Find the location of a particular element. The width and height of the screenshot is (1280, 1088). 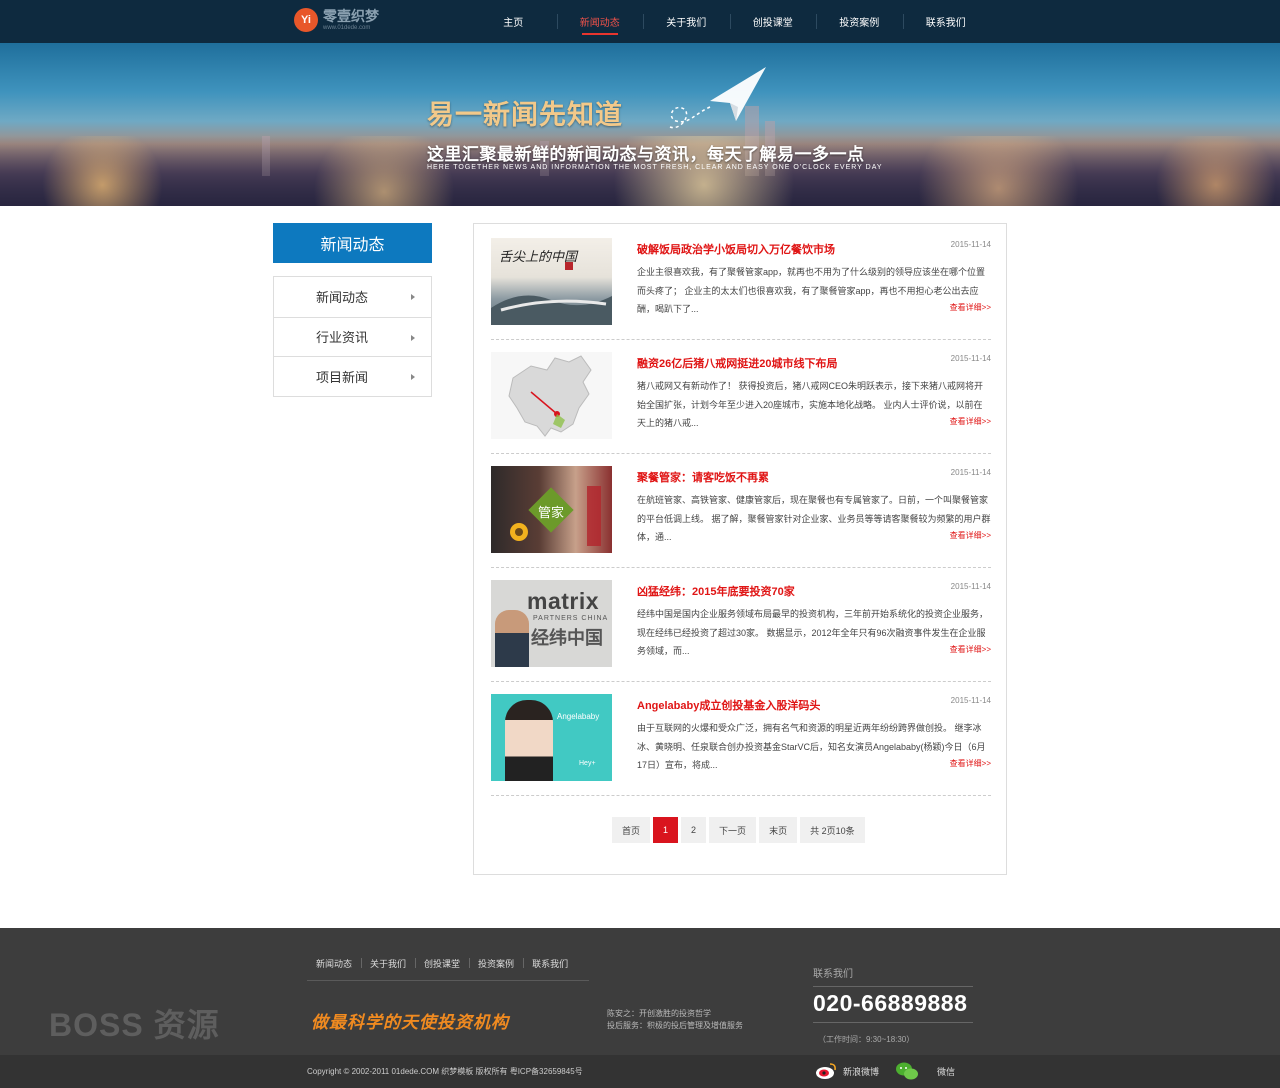

sidebar-item-news: 新闻动态 is located at coordinates (352, 297).